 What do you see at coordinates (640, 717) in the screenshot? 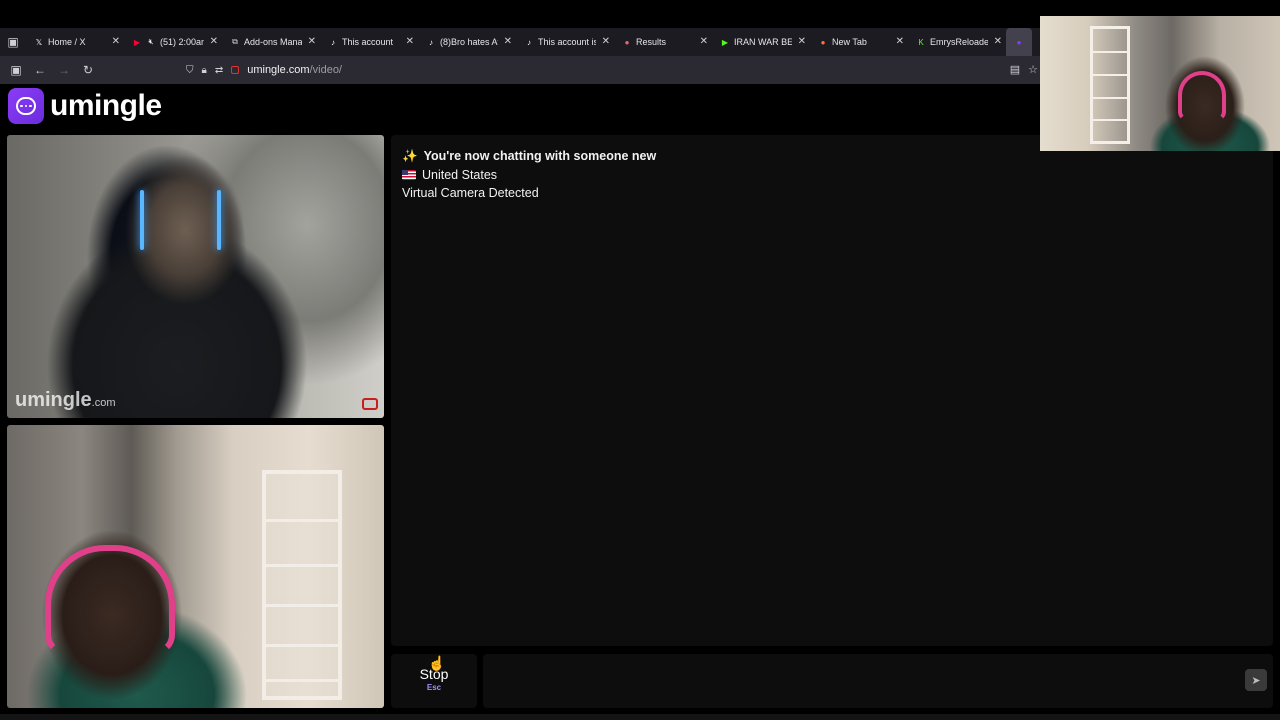
I see `bottom-edge` at bounding box center [640, 717].